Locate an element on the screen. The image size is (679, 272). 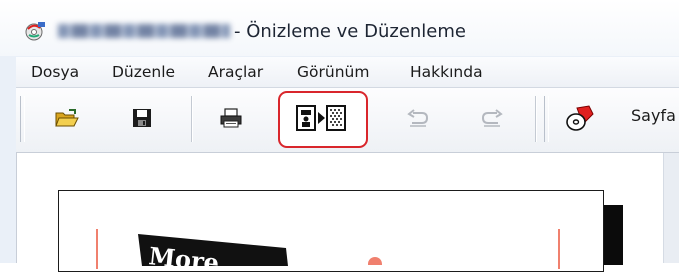
print-icon is located at coordinates (231, 118).